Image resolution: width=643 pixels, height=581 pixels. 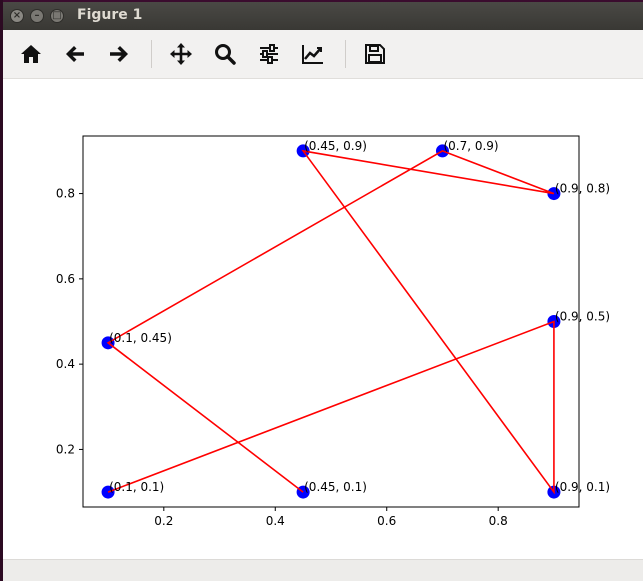 What do you see at coordinates (65, 364) in the screenshot?
I see `y-tick-label: 0.4` at bounding box center [65, 364].